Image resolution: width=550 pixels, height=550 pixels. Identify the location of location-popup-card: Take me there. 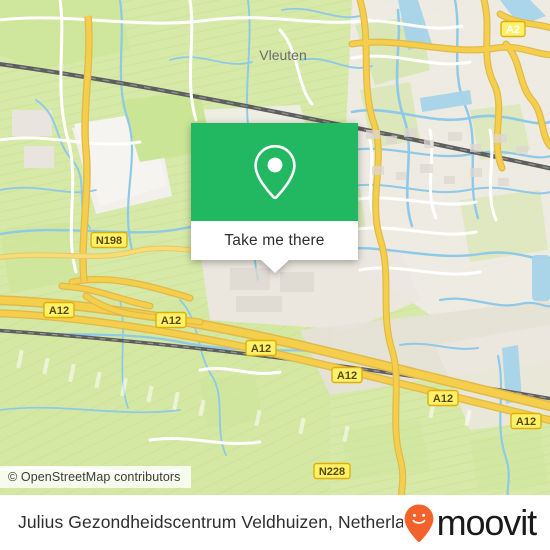
(274, 198).